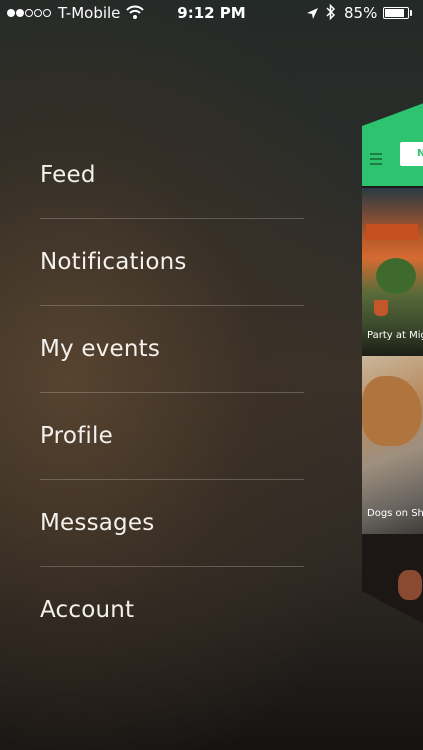  I want to click on hamburger-menu-icon, so click(376, 160).